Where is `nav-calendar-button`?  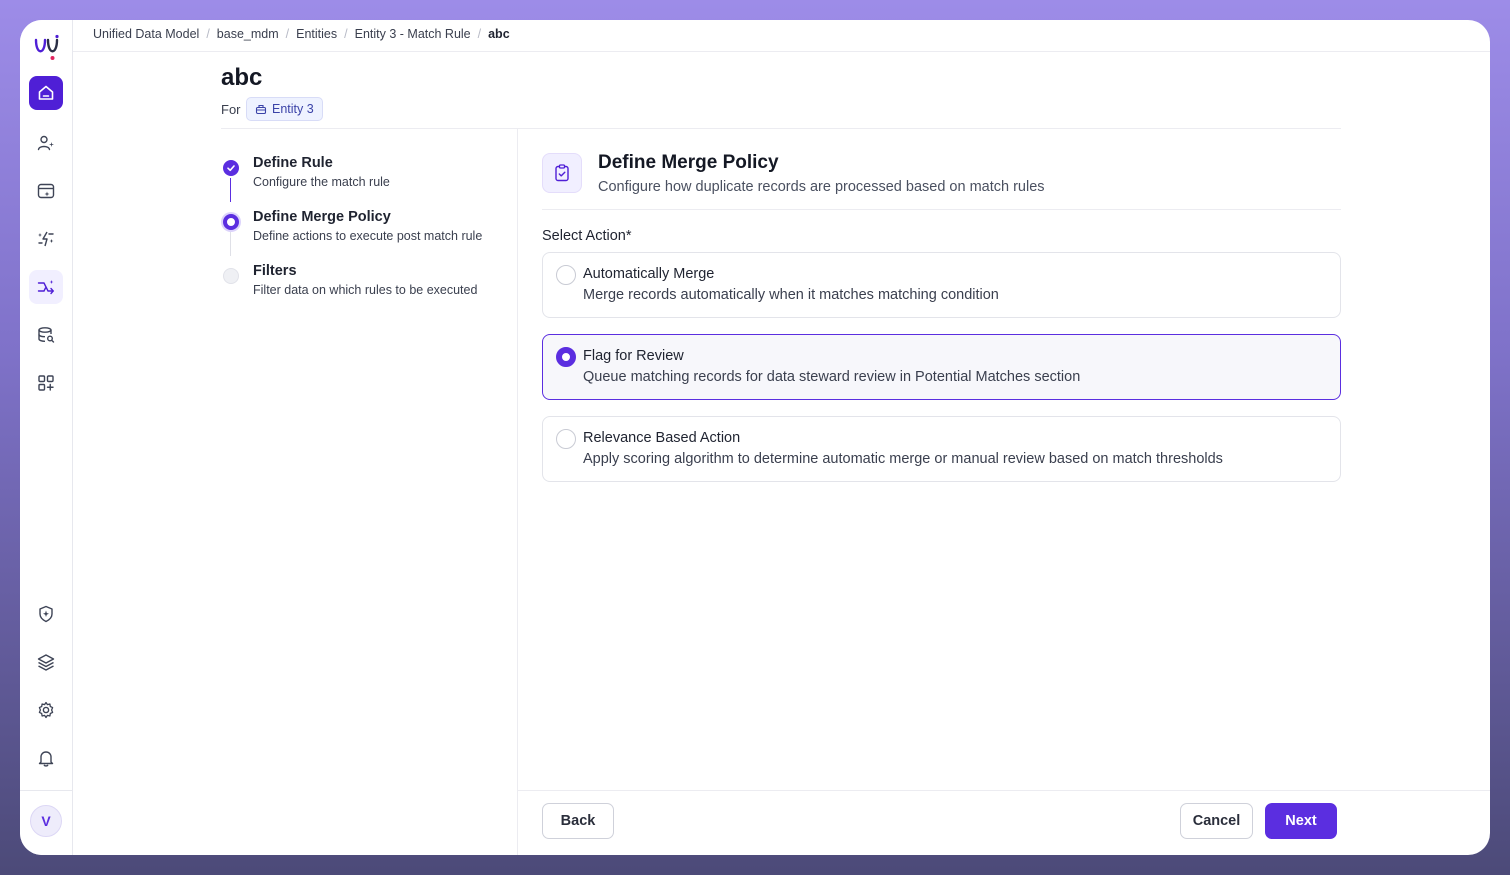 nav-calendar-button is located at coordinates (46, 191).